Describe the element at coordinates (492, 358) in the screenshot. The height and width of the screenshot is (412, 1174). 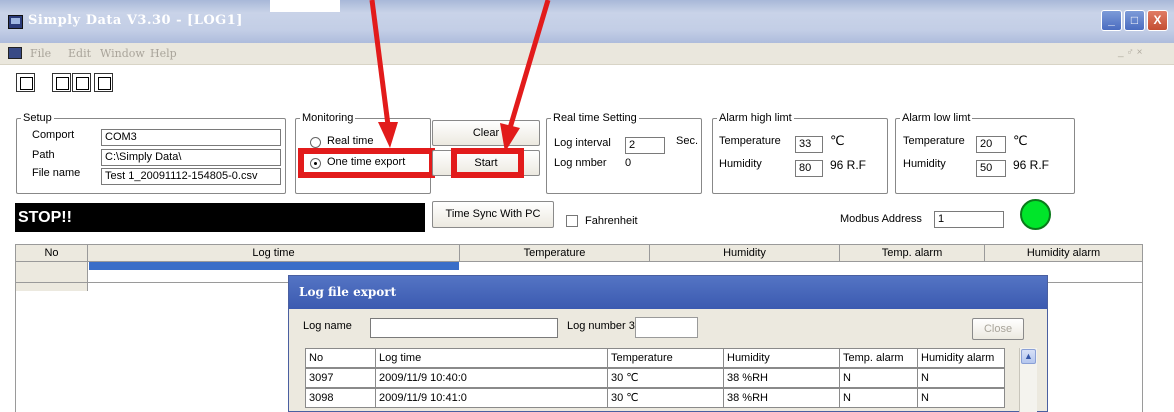
I see `dialog-col-logtime: Log time` at that location.